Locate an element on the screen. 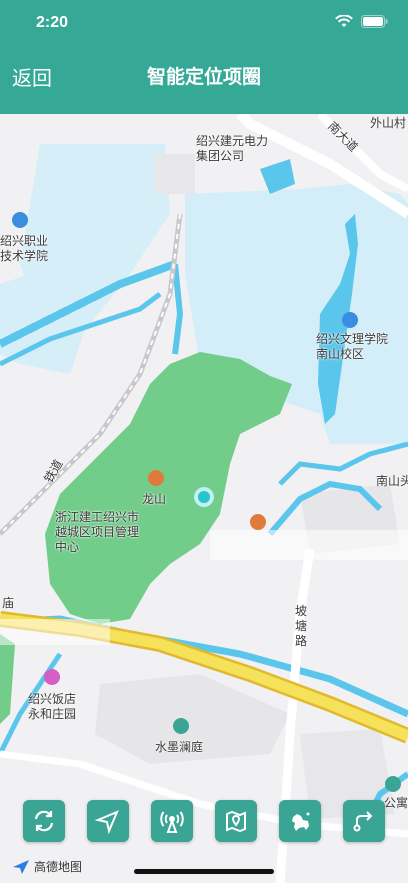  map-label: 绍兴建元电力集团公司 is located at coordinates (232, 148).